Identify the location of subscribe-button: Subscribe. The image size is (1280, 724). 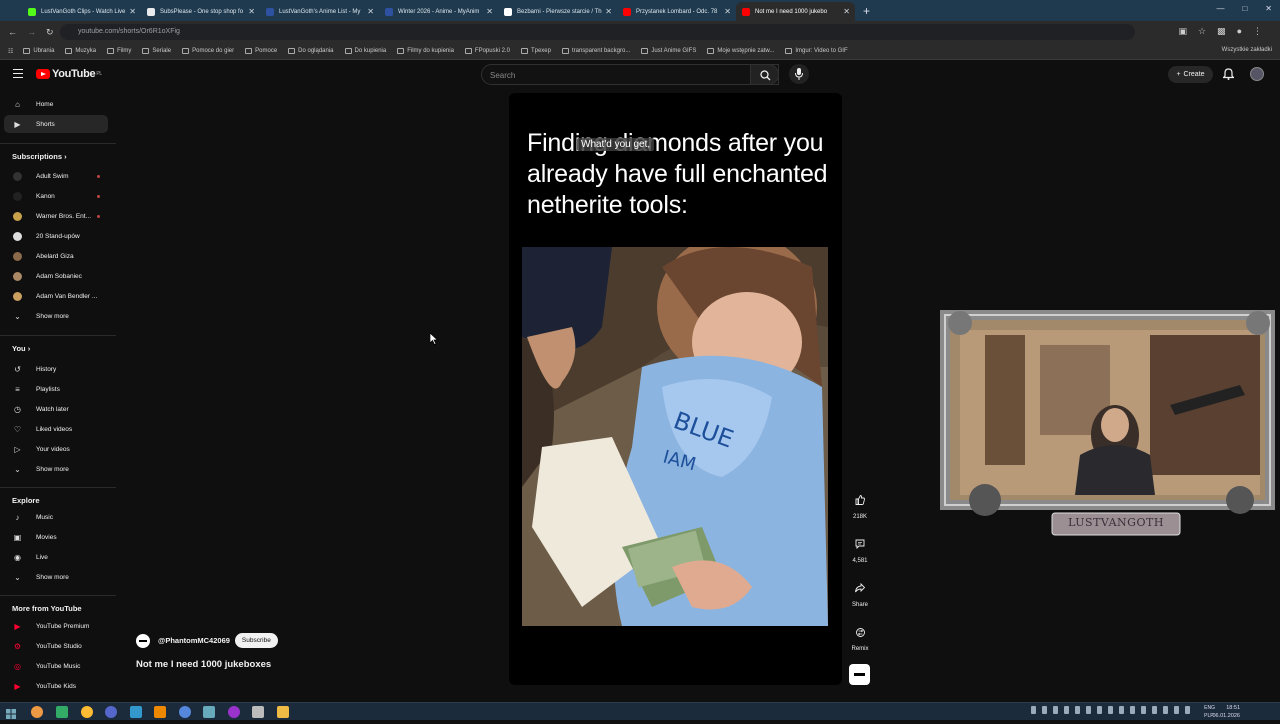
(256, 640).